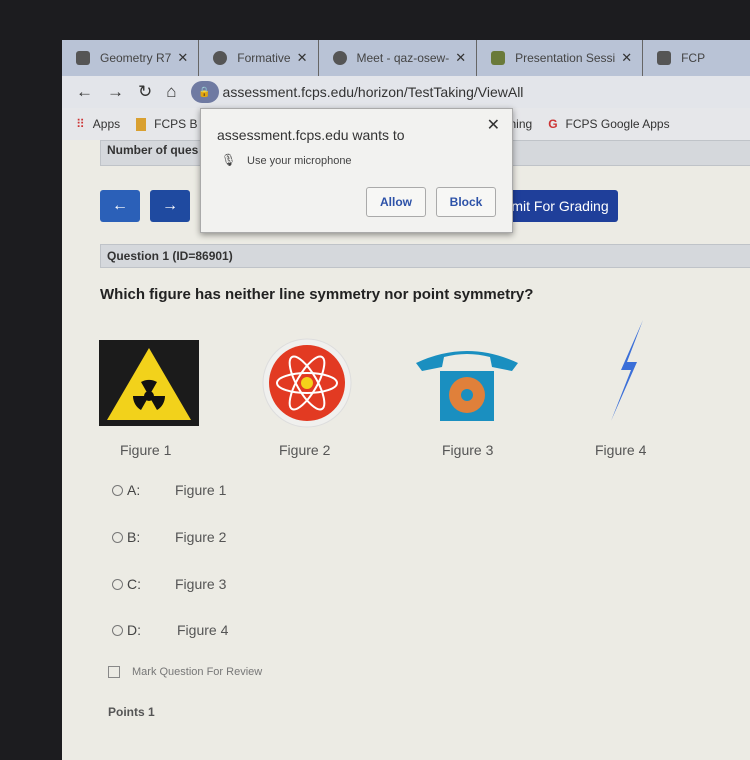 This screenshot has height=760, width=750. What do you see at coordinates (696, 58) in the screenshot?
I see `tab-fcps: FCP` at bounding box center [696, 58].